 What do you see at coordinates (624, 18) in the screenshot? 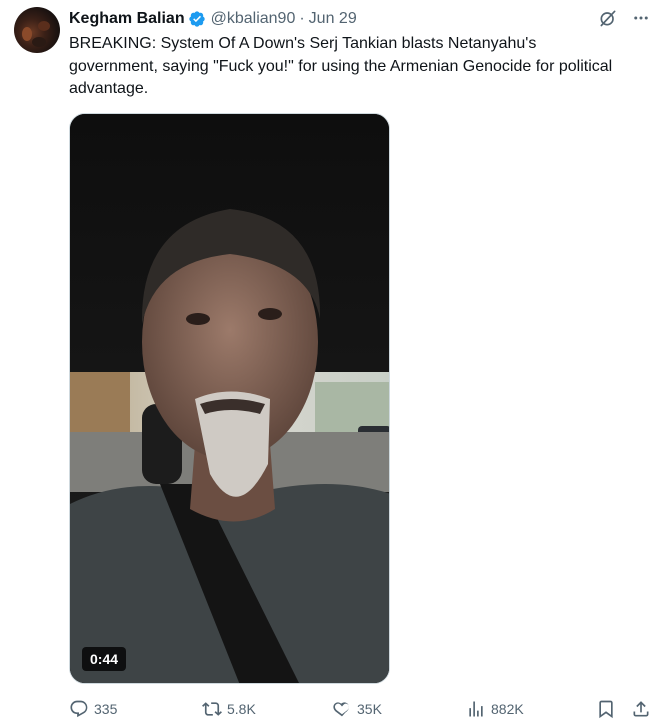
I see `top-actions` at bounding box center [624, 18].